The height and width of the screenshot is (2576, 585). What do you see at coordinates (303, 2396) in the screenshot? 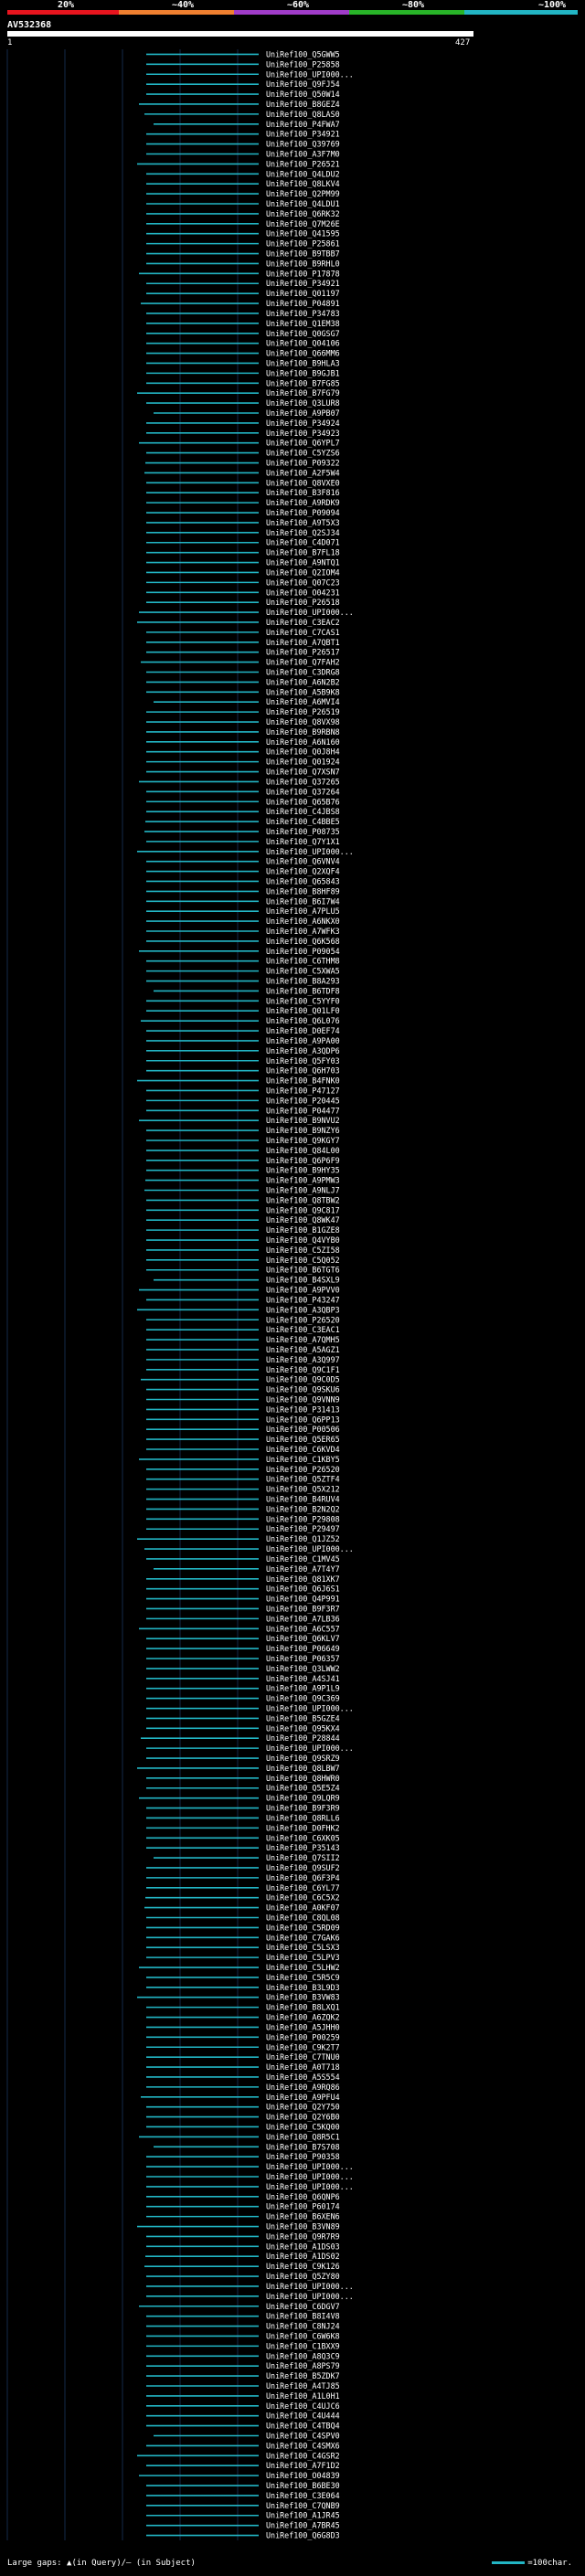
I see `hit-label: UniRef100_A1L0H1` at bounding box center [303, 2396].